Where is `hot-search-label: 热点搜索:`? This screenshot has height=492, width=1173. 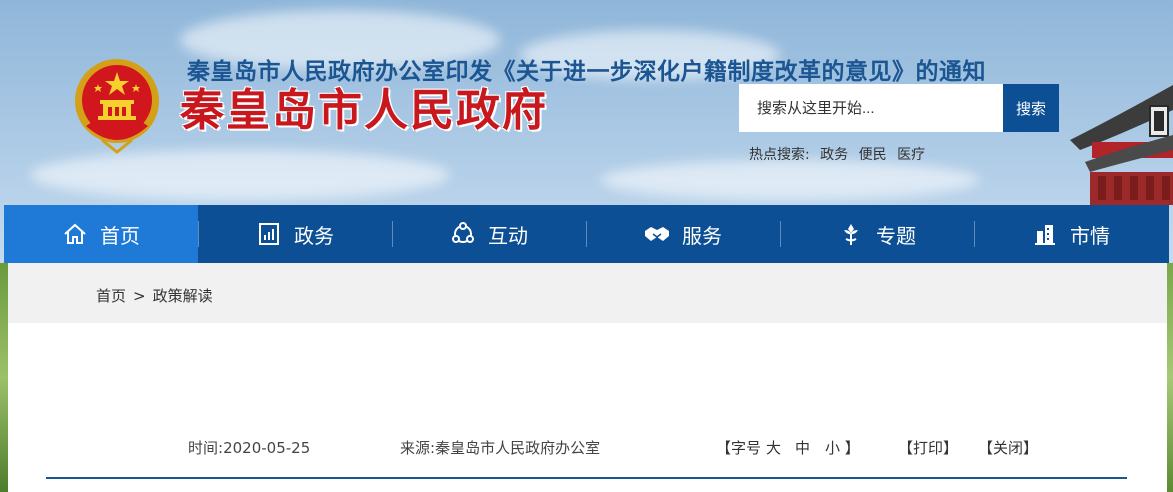 hot-search-label: 热点搜索: is located at coordinates (779, 155).